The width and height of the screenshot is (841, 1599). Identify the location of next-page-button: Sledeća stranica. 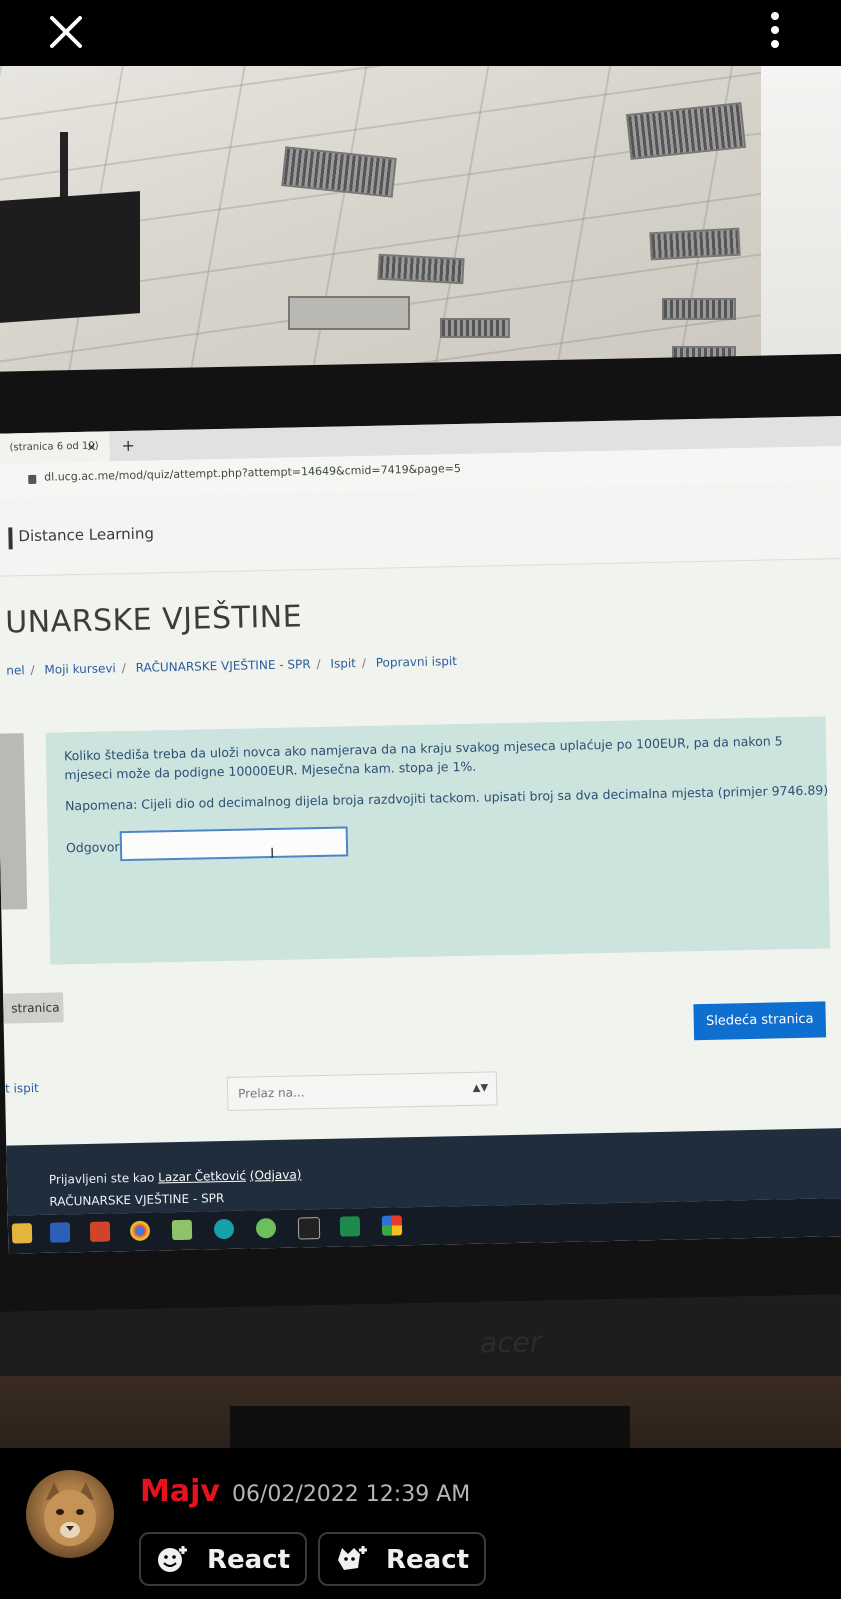
(760, 1021).